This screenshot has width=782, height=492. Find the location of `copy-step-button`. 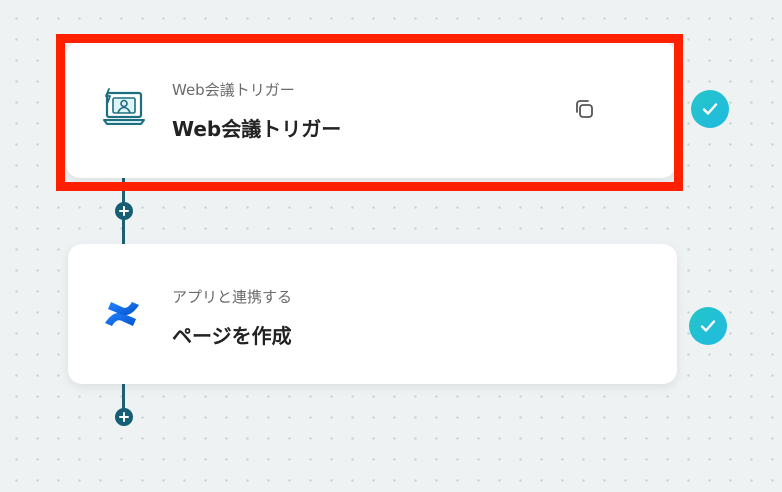

copy-step-button is located at coordinates (584, 109).